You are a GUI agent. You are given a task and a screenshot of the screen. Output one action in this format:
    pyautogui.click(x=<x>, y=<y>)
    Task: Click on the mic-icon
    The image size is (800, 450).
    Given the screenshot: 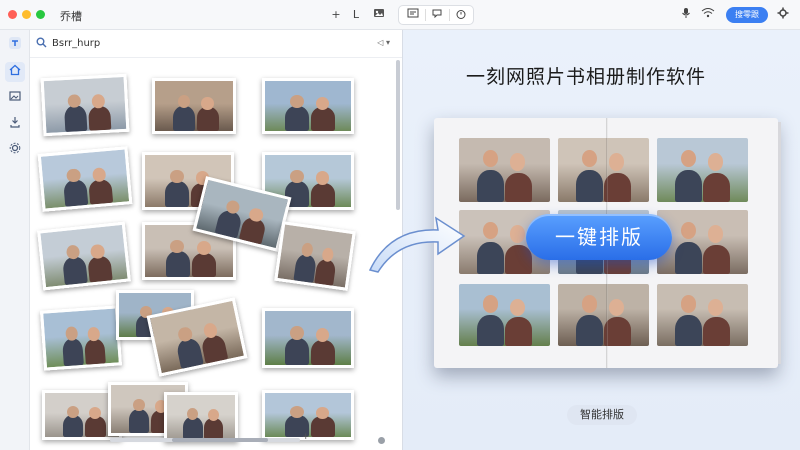 What is the action you would take?
    pyautogui.click(x=686, y=15)
    